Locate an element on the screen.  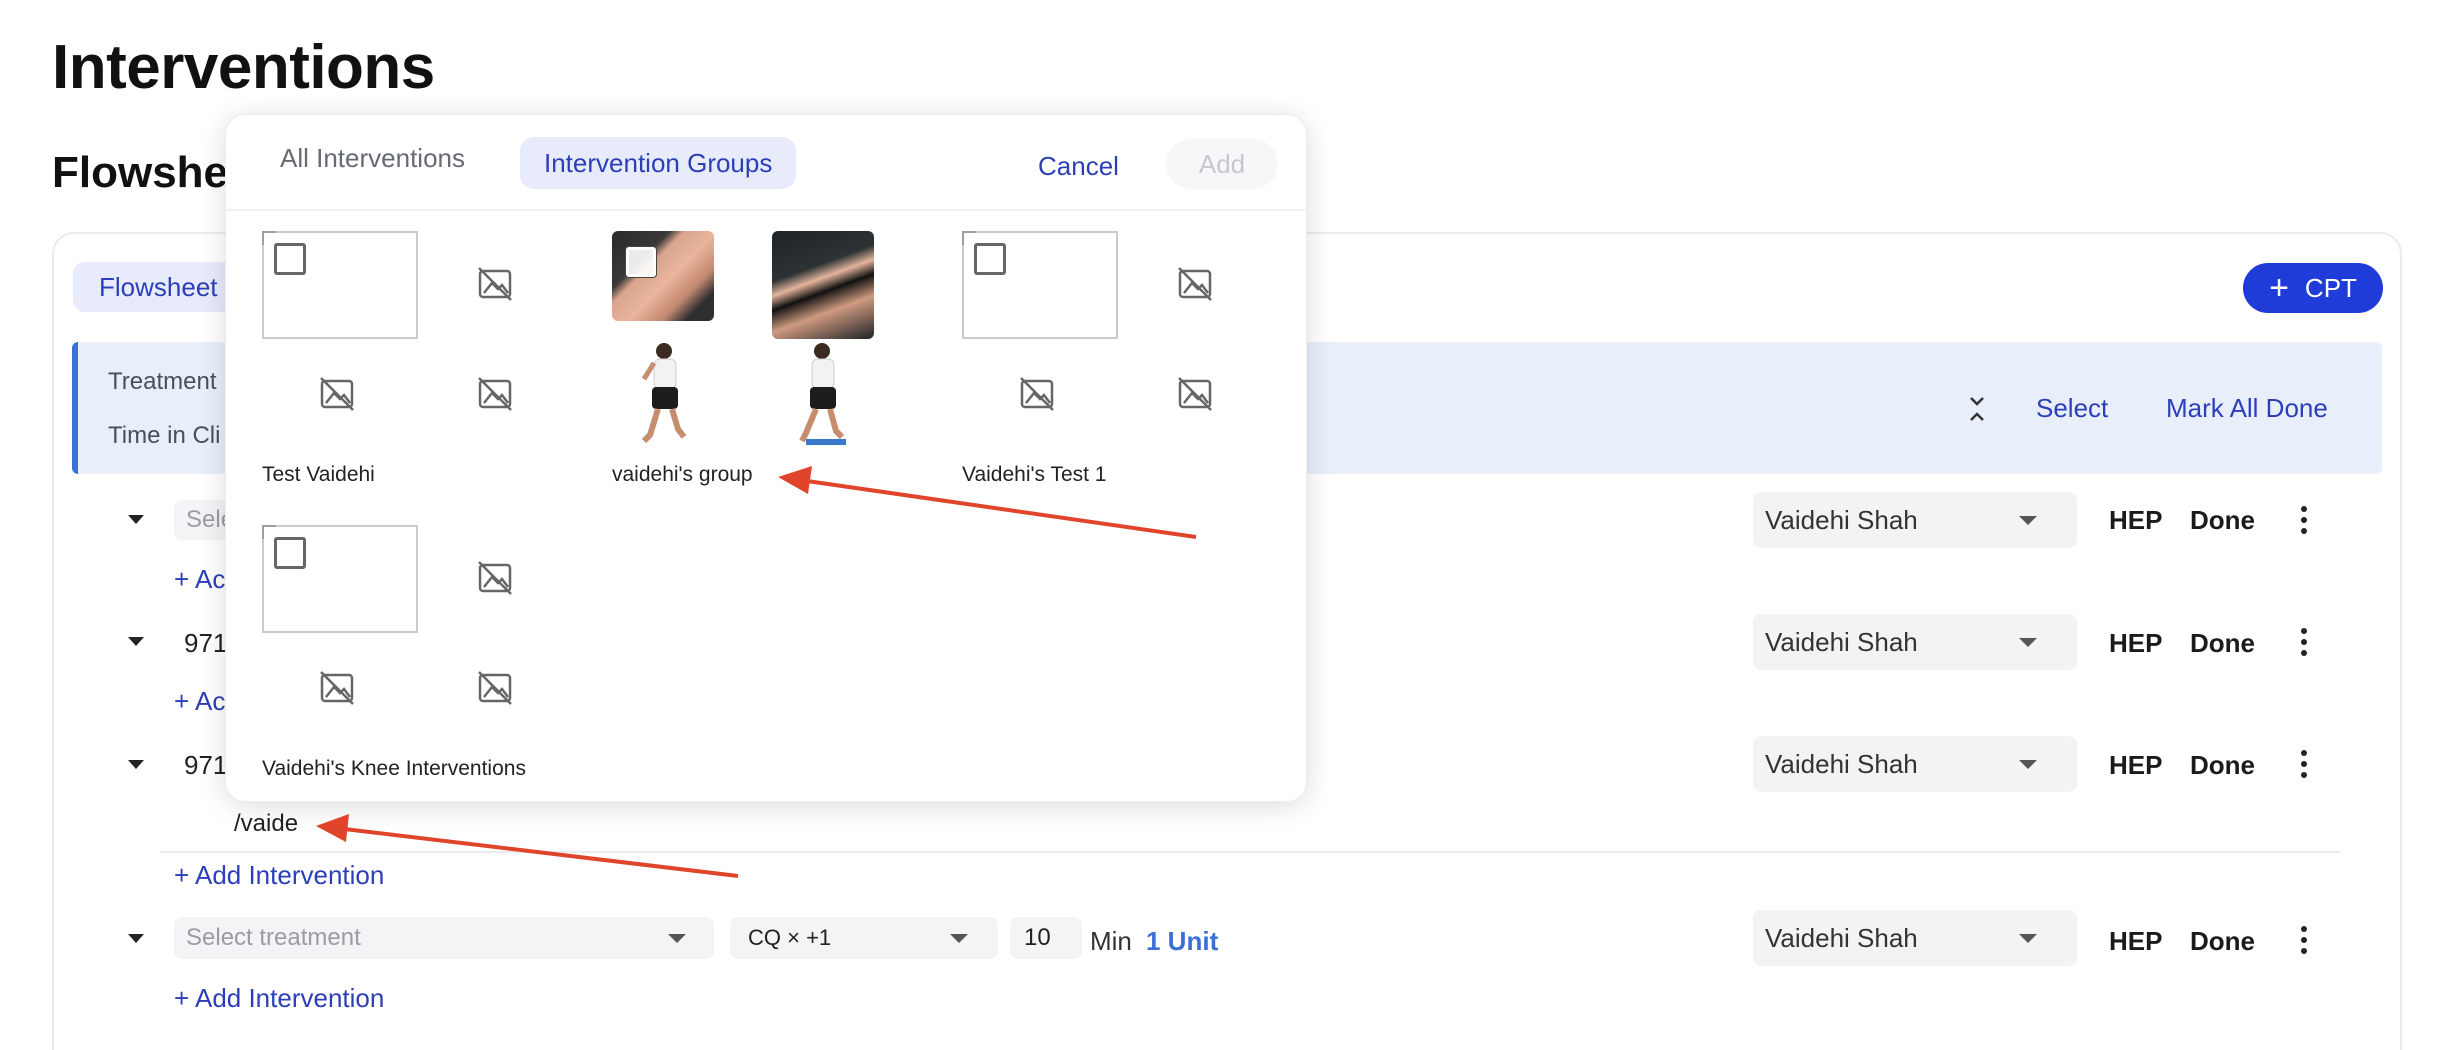
annotation-arrows is located at coordinates (756, 672).